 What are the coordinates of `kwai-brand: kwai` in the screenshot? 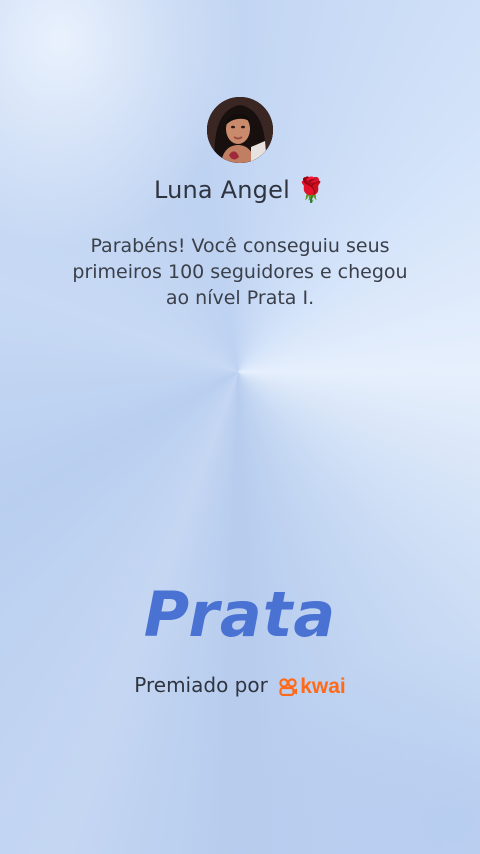 It's located at (312, 687).